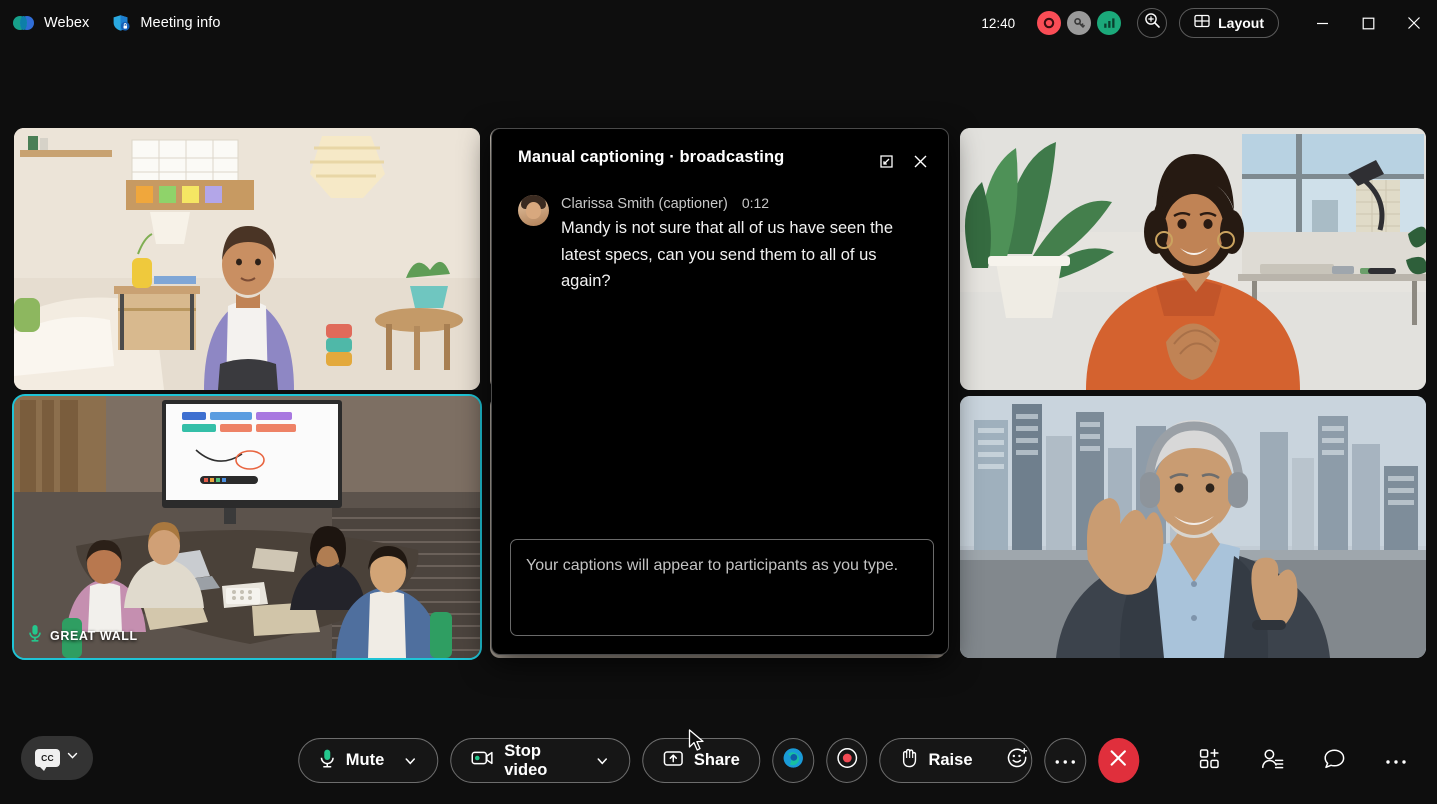 The width and height of the screenshot is (1437, 804). Describe the element at coordinates (950, 760) in the screenshot. I see `raise-label: Raise` at that location.